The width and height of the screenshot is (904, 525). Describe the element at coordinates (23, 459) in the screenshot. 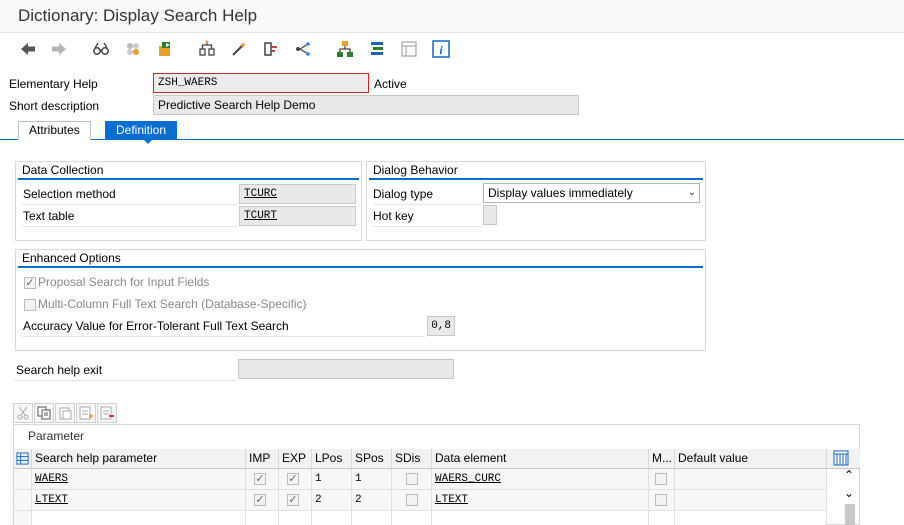

I see `table-settings-icon` at that location.